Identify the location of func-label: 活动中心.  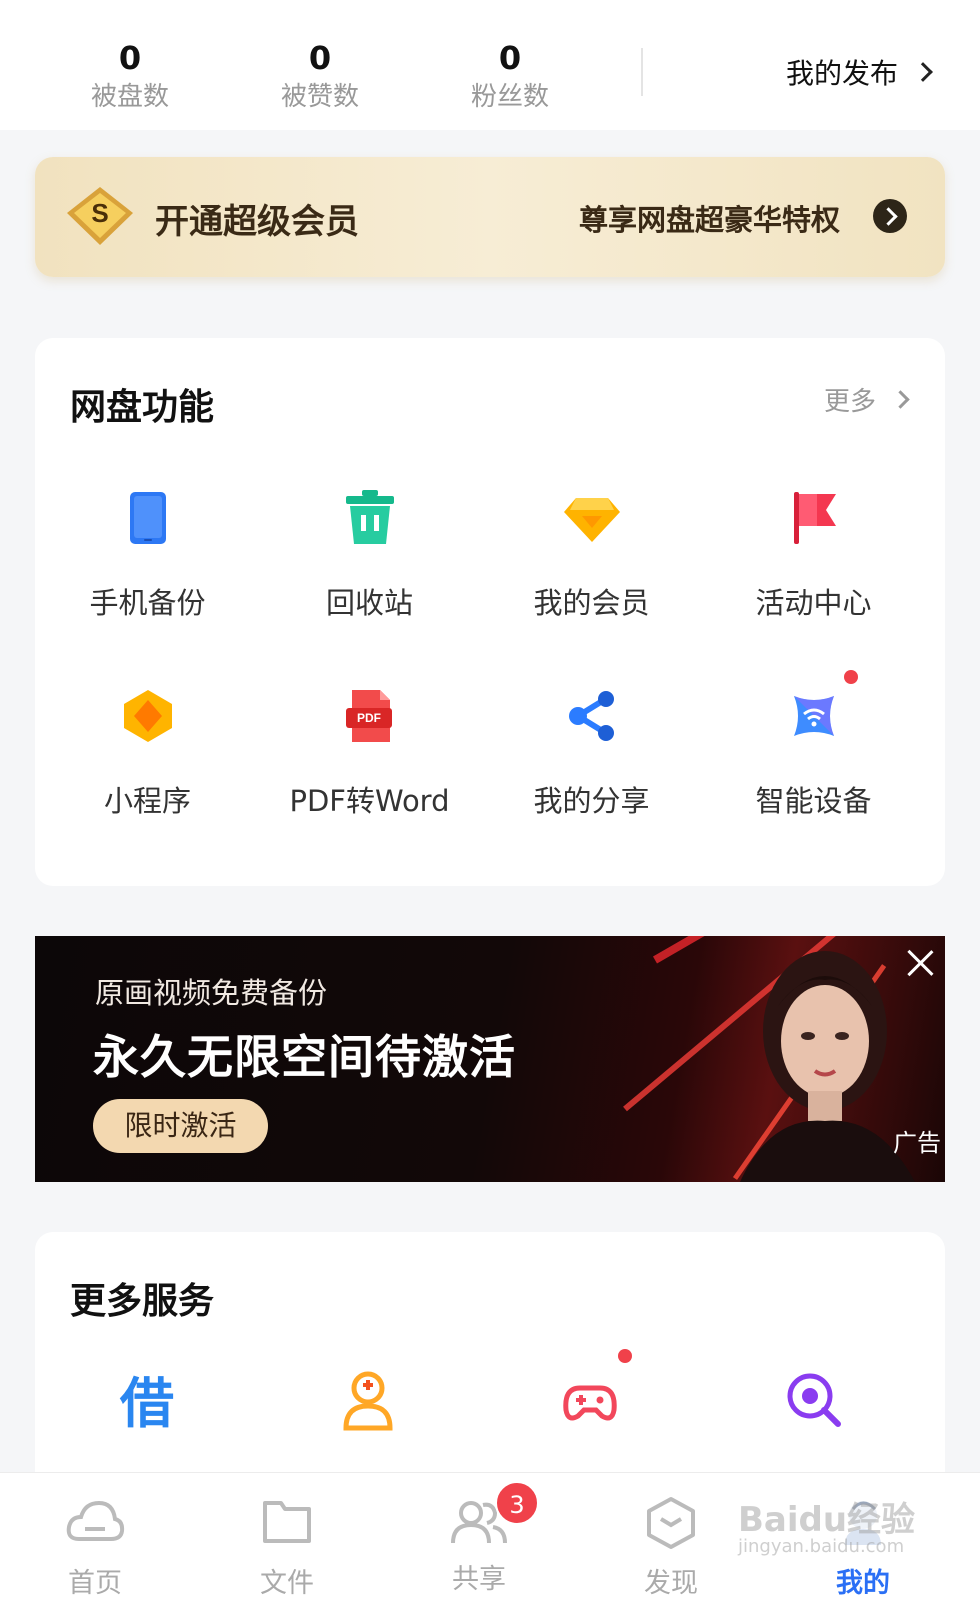
(813, 603).